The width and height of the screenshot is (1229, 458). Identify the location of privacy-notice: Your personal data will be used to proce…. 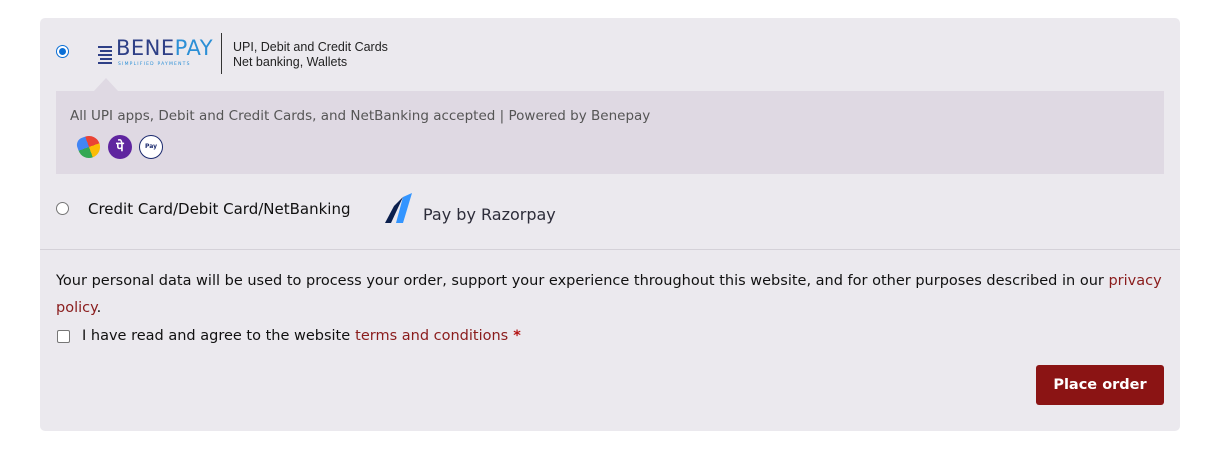
(613, 295).